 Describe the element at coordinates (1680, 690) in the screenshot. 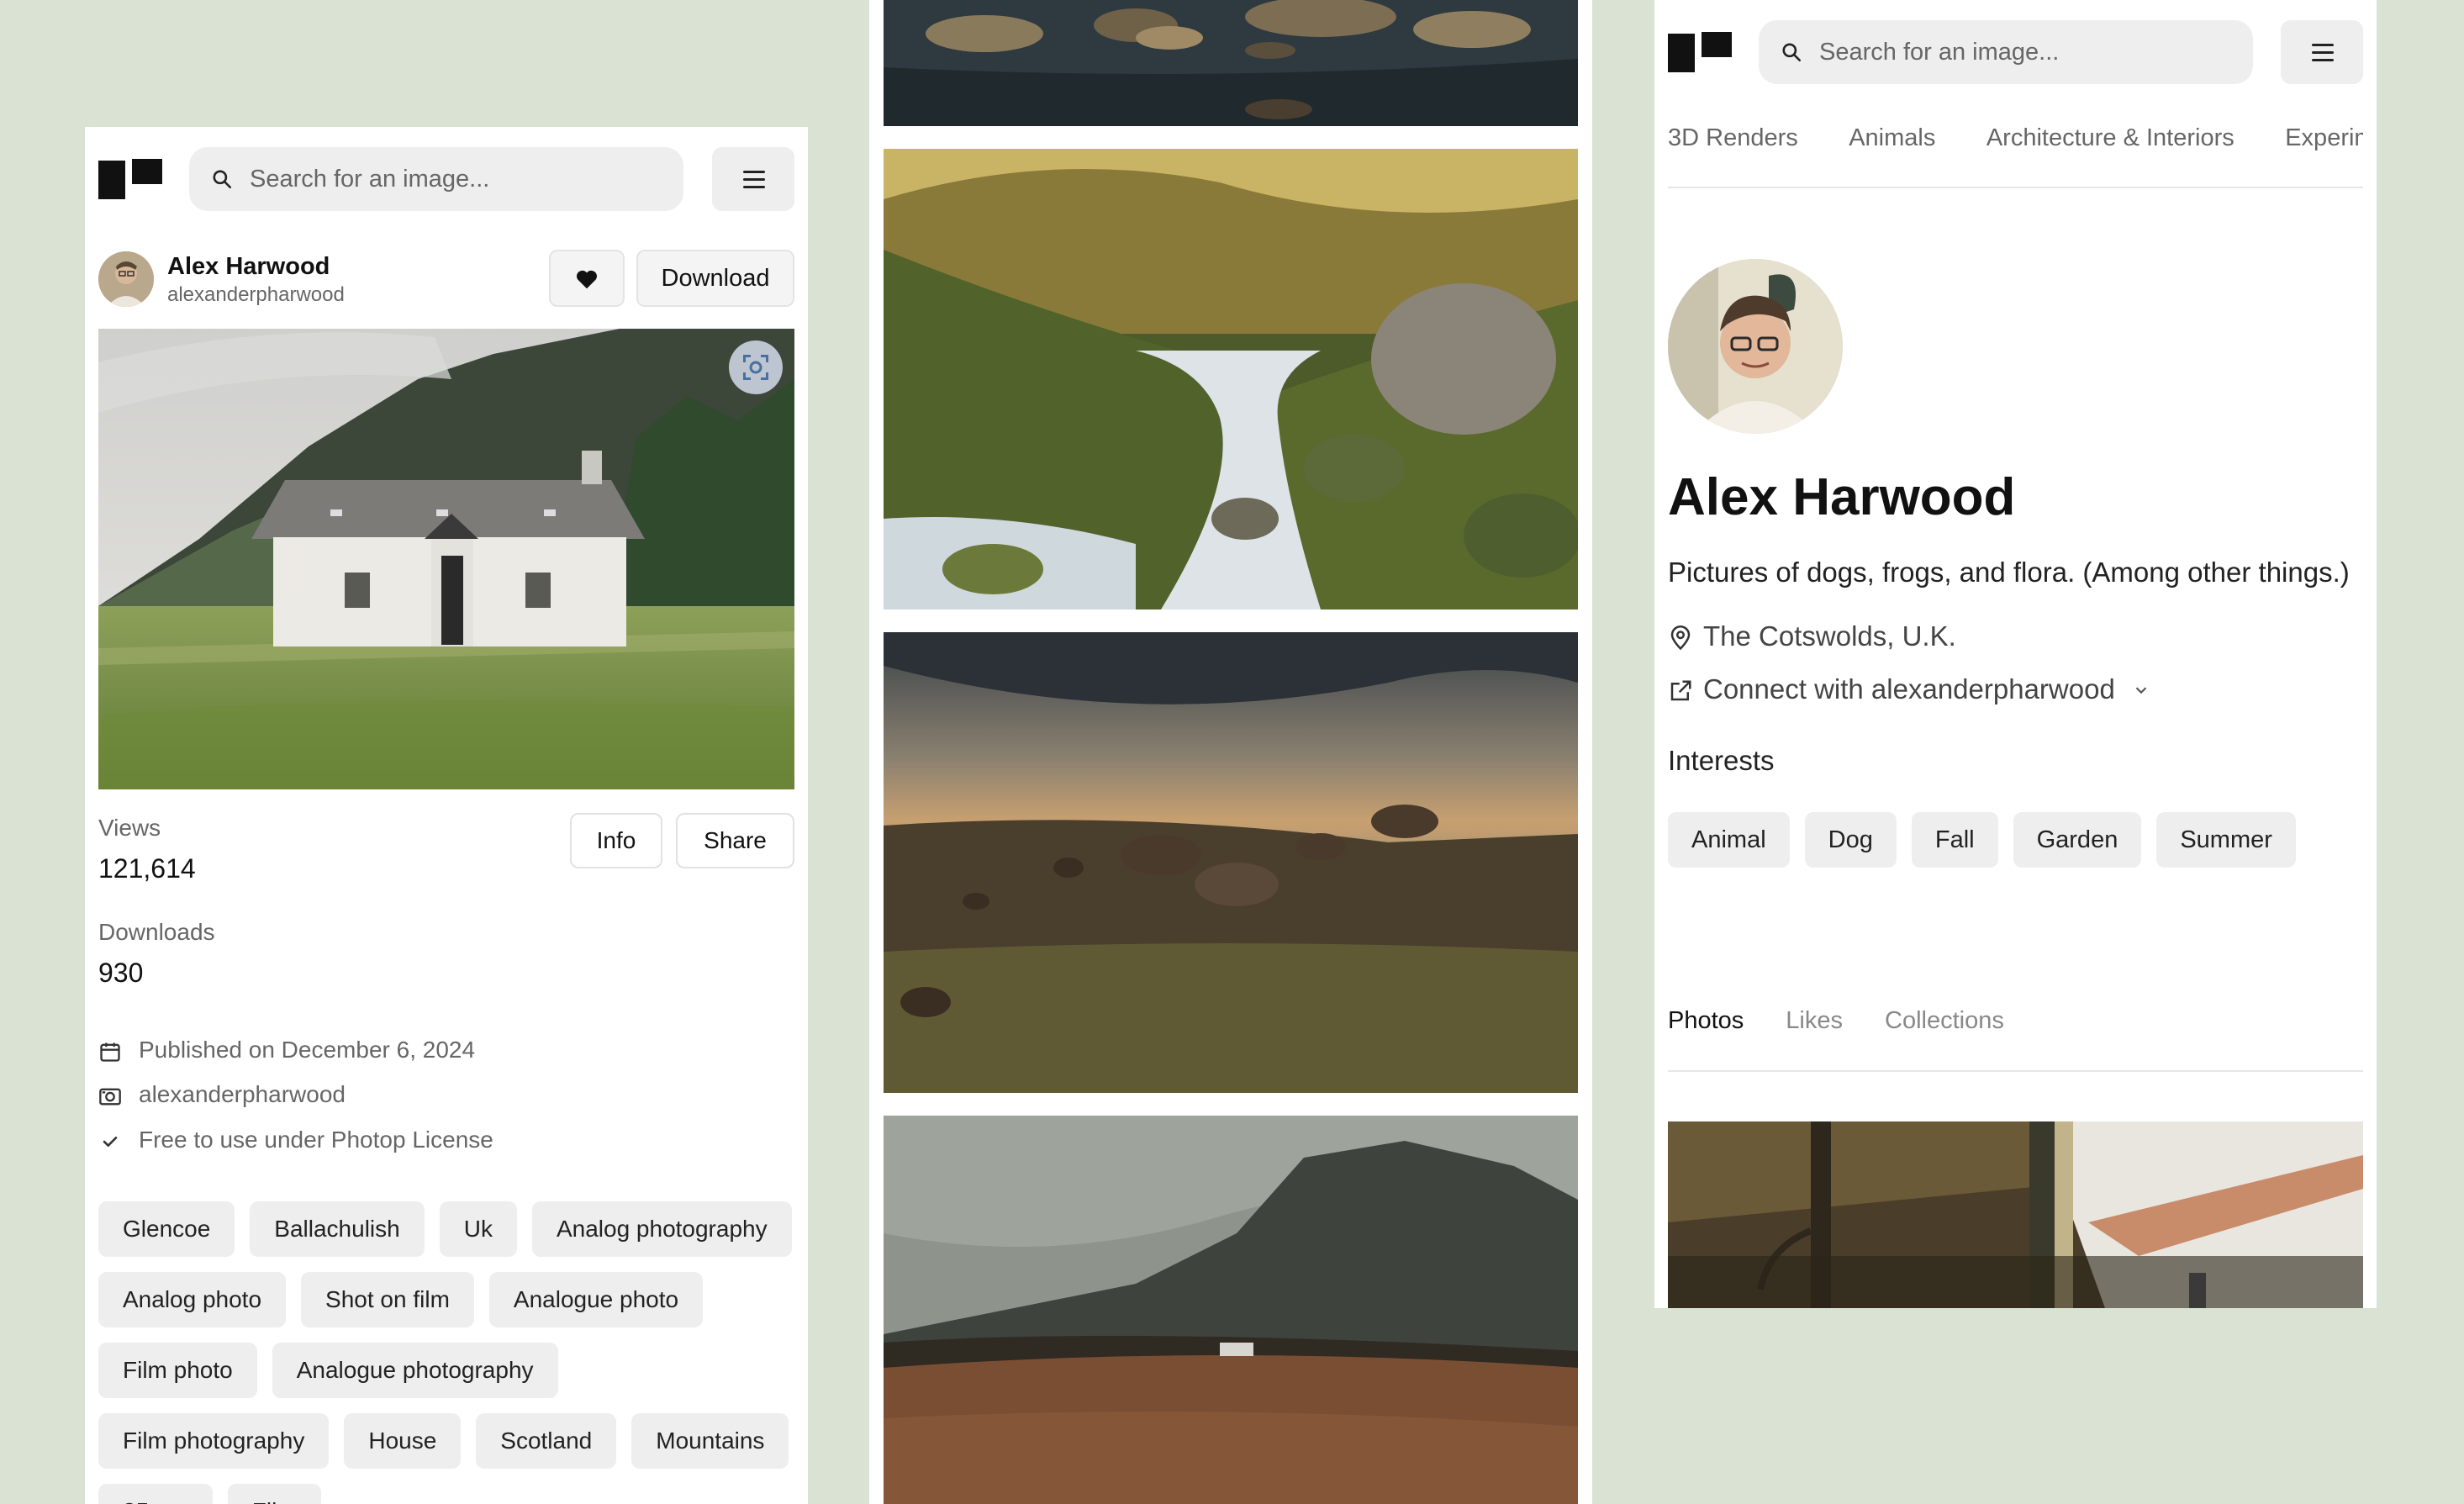

I see `external-link-icon` at that location.